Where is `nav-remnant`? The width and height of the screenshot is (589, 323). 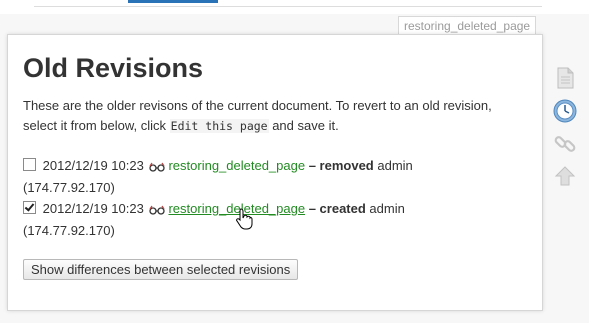
nav-remnant is located at coordinates (173, 1).